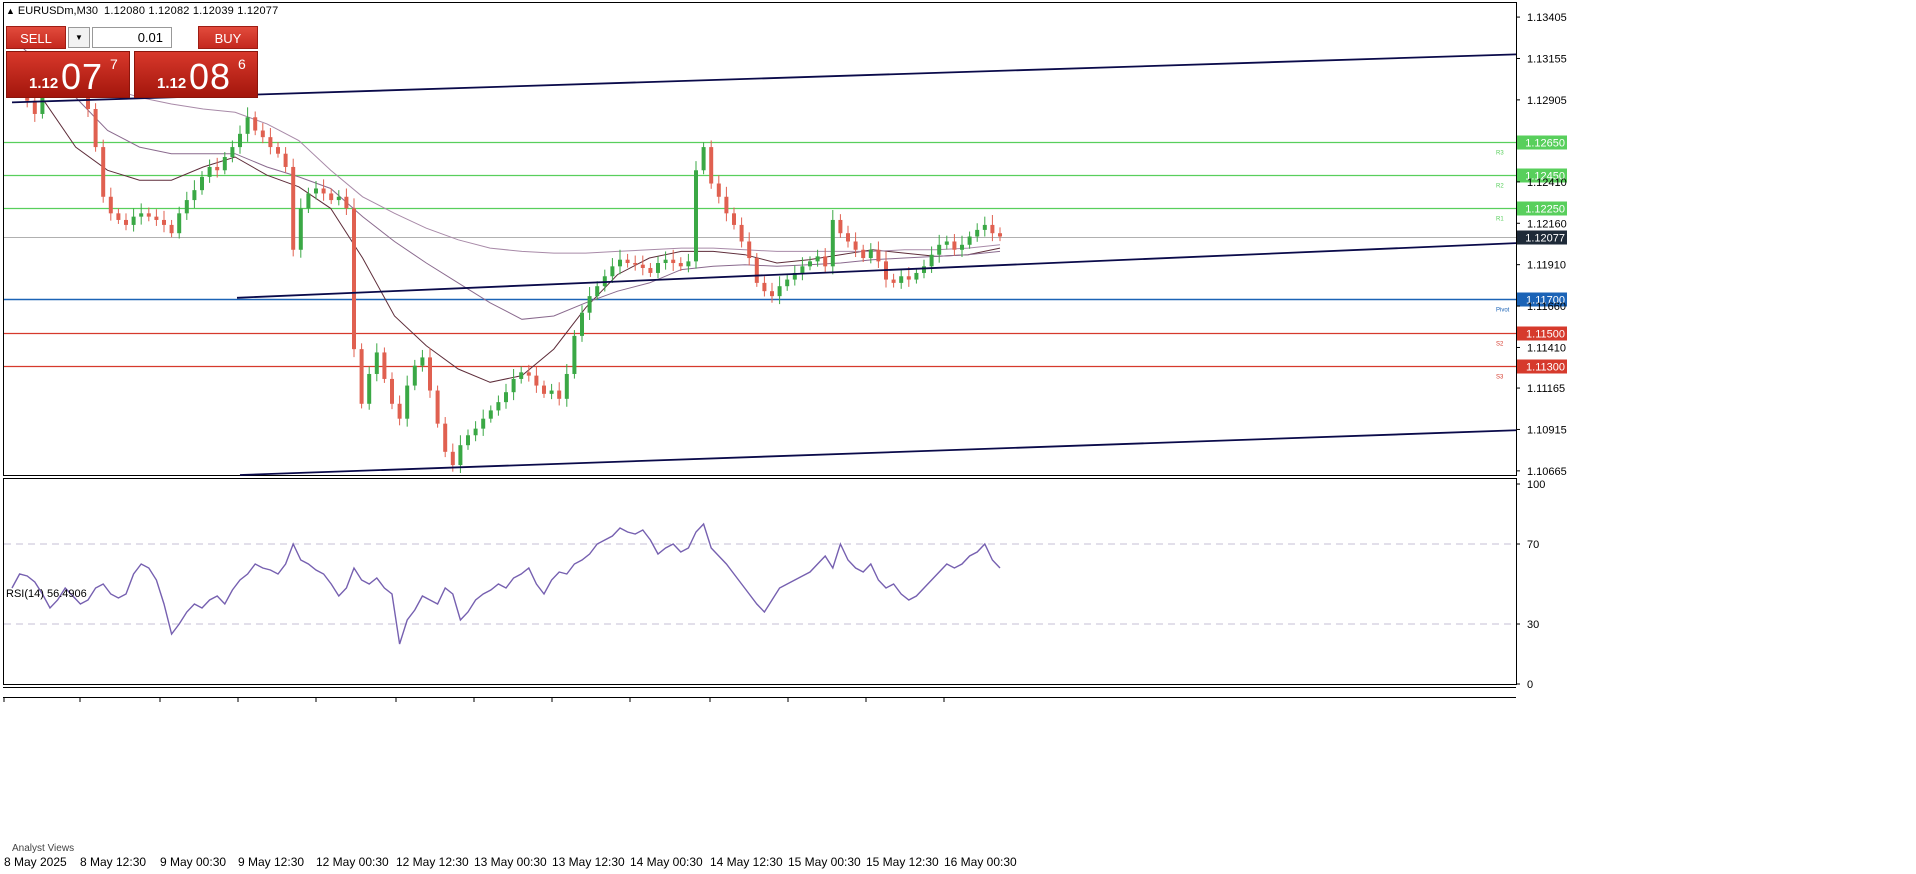 The width and height of the screenshot is (1916, 874). I want to click on level-name-r1: R1, so click(1500, 220).